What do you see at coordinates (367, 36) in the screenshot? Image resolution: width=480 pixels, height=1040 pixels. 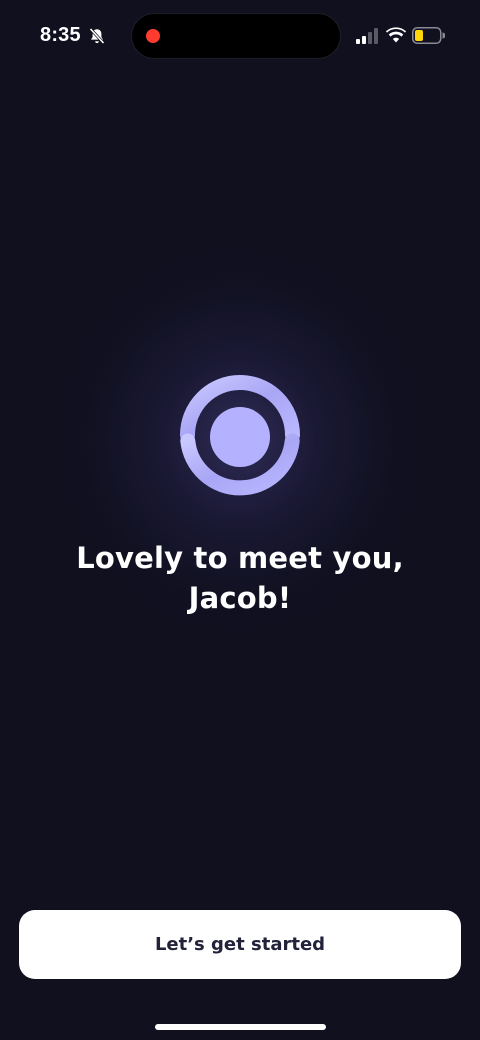 I see `cellular-signal-icon` at bounding box center [367, 36].